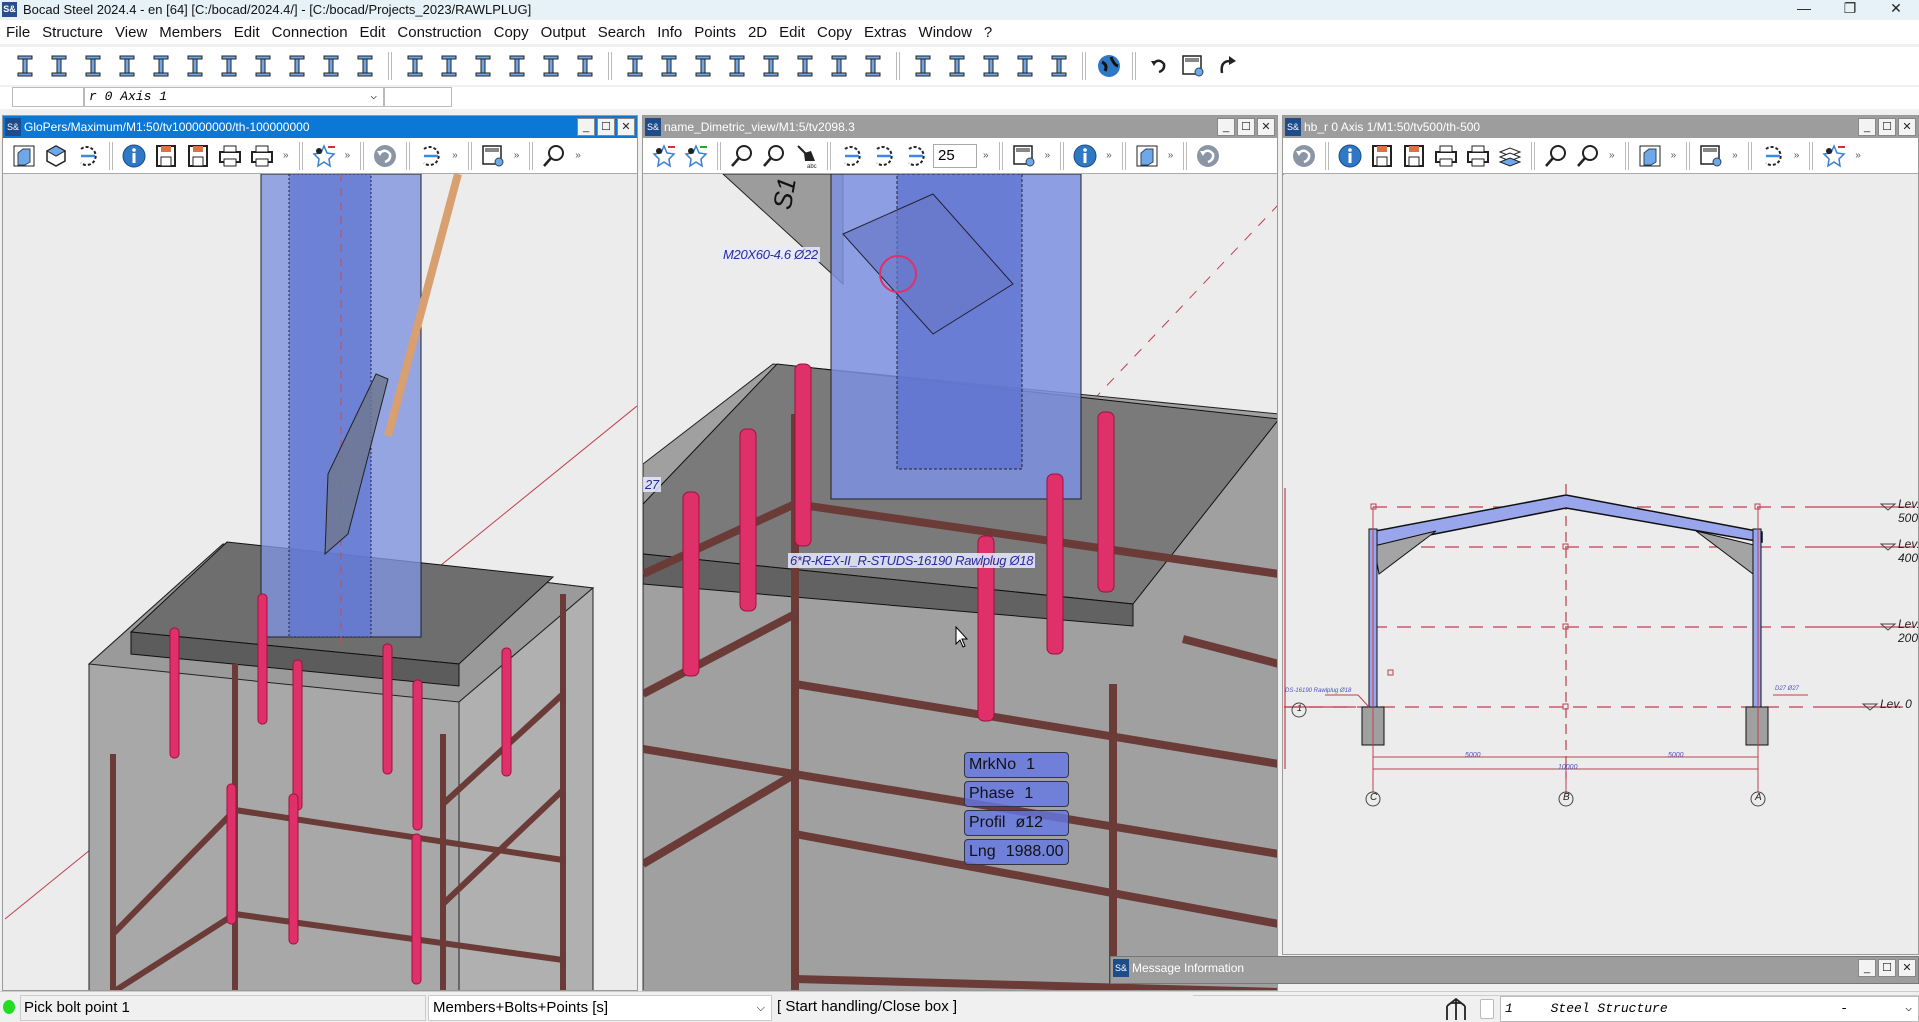 The image size is (1919, 1022). What do you see at coordinates (88, 156) in the screenshot?
I see `view-rotate-icon` at bounding box center [88, 156].